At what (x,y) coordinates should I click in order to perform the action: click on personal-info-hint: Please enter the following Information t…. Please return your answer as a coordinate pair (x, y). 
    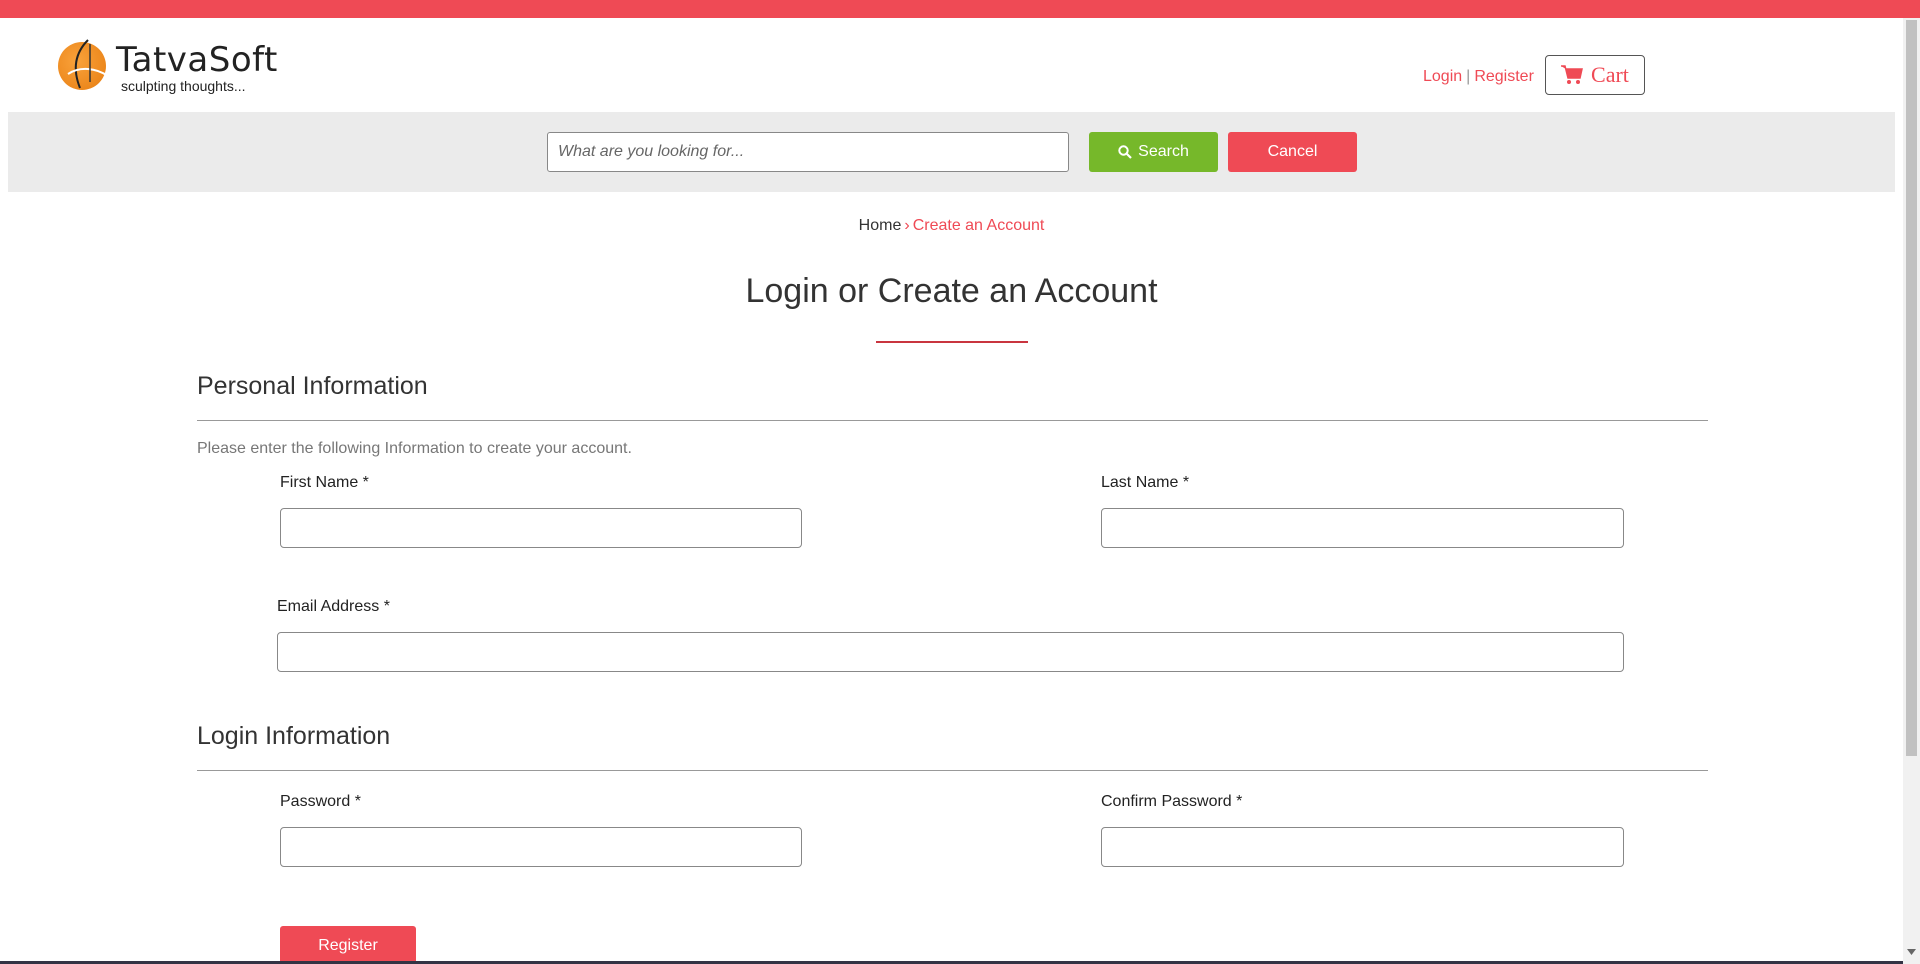
    Looking at the image, I should click on (414, 448).